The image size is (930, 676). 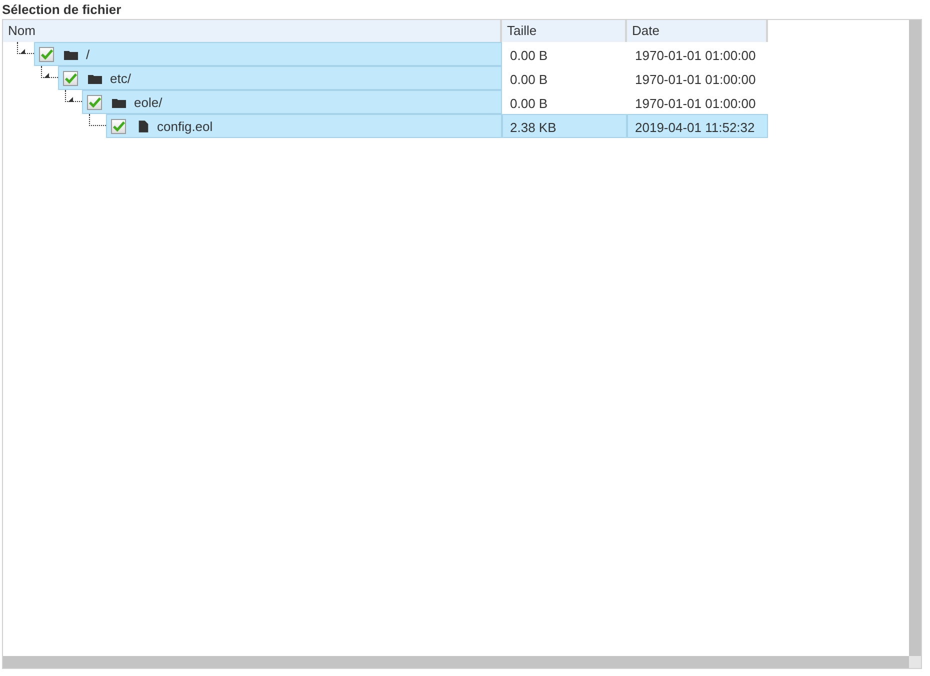 What do you see at coordinates (120, 78) in the screenshot?
I see `file-name: etc/` at bounding box center [120, 78].